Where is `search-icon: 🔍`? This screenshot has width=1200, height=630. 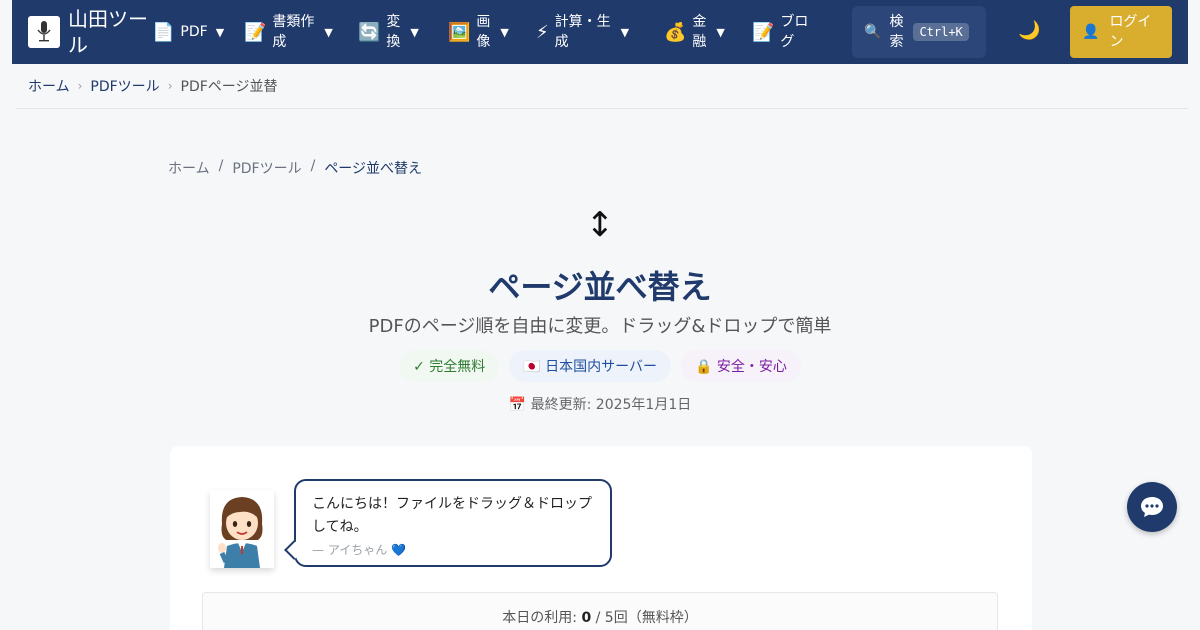 search-icon: 🔍 is located at coordinates (873, 32).